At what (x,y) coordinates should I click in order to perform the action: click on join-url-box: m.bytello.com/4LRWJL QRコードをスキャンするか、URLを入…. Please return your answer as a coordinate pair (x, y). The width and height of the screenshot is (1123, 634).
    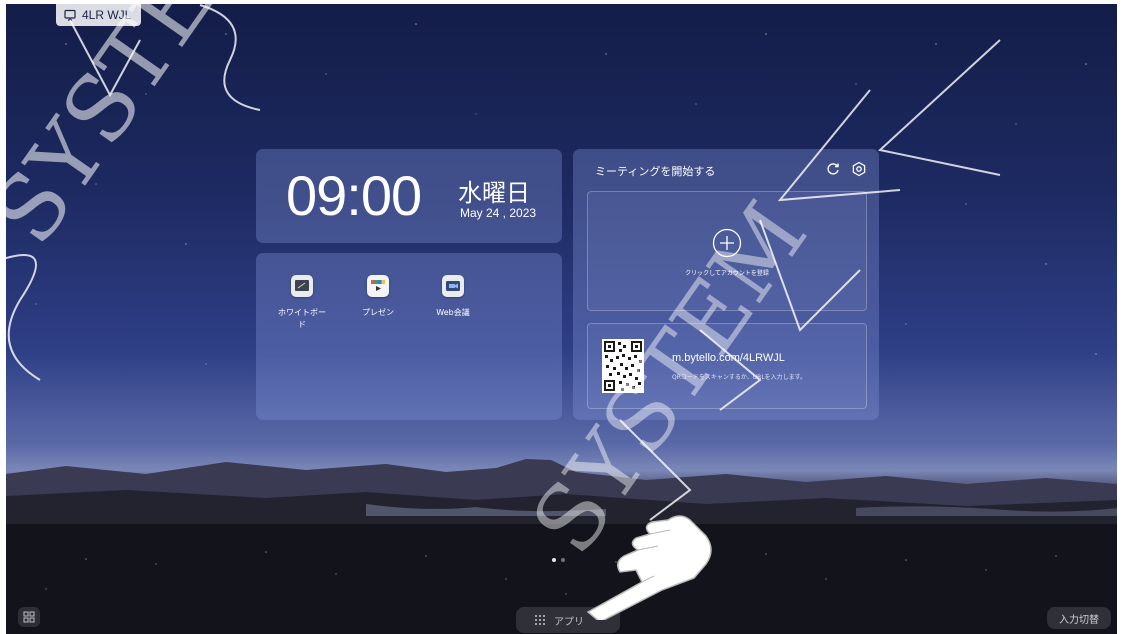
    Looking at the image, I should click on (727, 366).